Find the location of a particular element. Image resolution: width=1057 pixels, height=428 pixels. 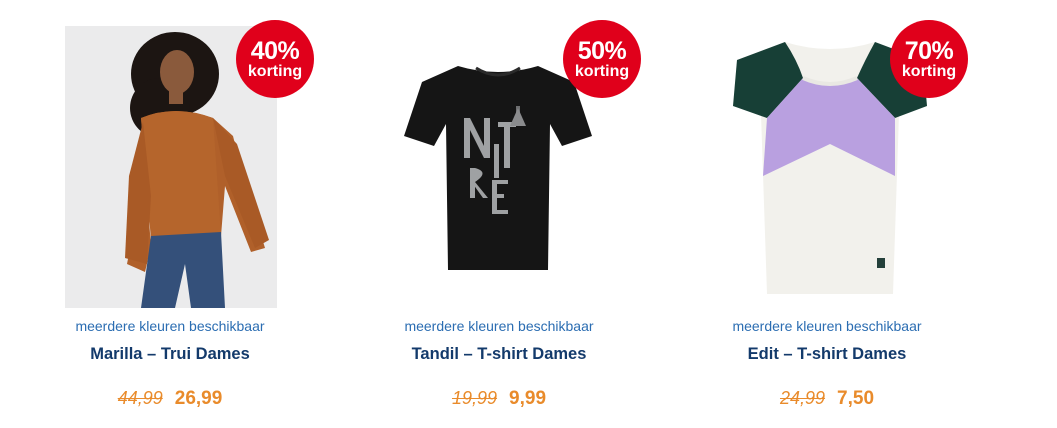

discount-percent: 50% is located at coordinates (602, 50).